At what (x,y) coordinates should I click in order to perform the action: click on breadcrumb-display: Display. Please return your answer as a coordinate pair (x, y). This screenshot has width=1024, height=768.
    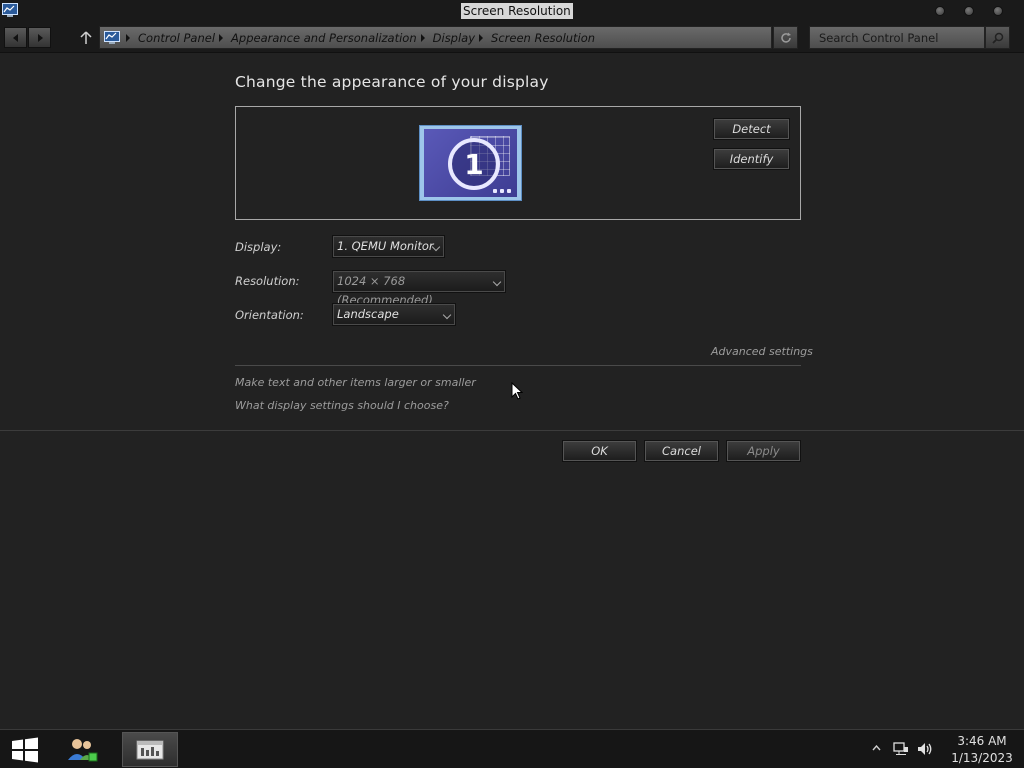
    Looking at the image, I should click on (454, 38).